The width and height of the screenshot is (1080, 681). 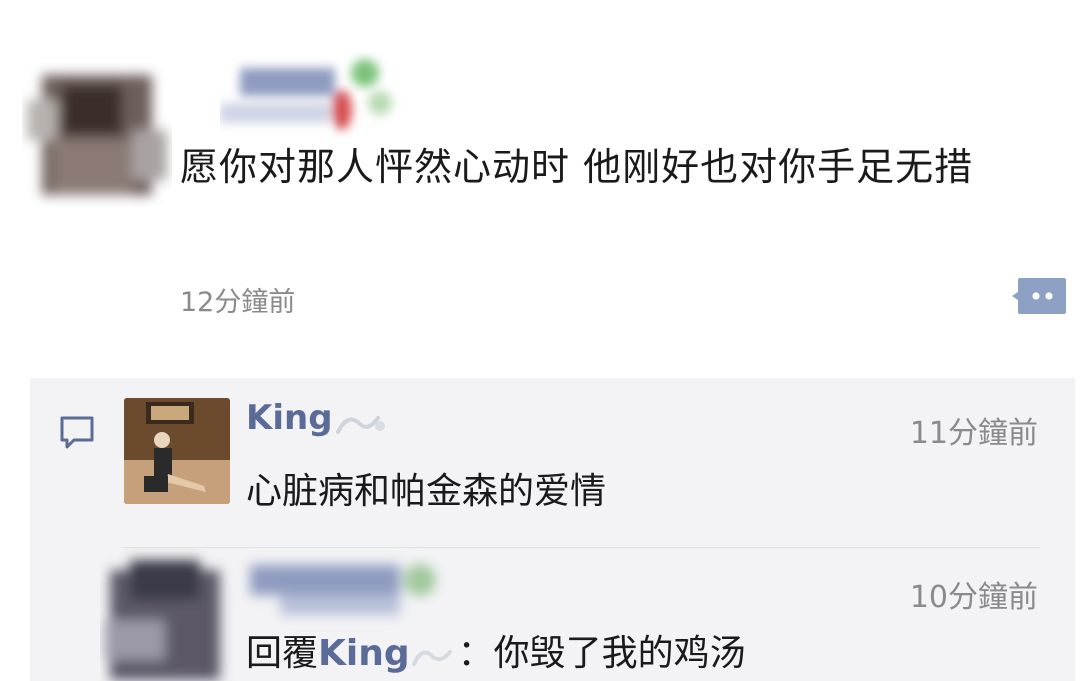 I want to click on poster-name-blurred, so click(x=315, y=93).